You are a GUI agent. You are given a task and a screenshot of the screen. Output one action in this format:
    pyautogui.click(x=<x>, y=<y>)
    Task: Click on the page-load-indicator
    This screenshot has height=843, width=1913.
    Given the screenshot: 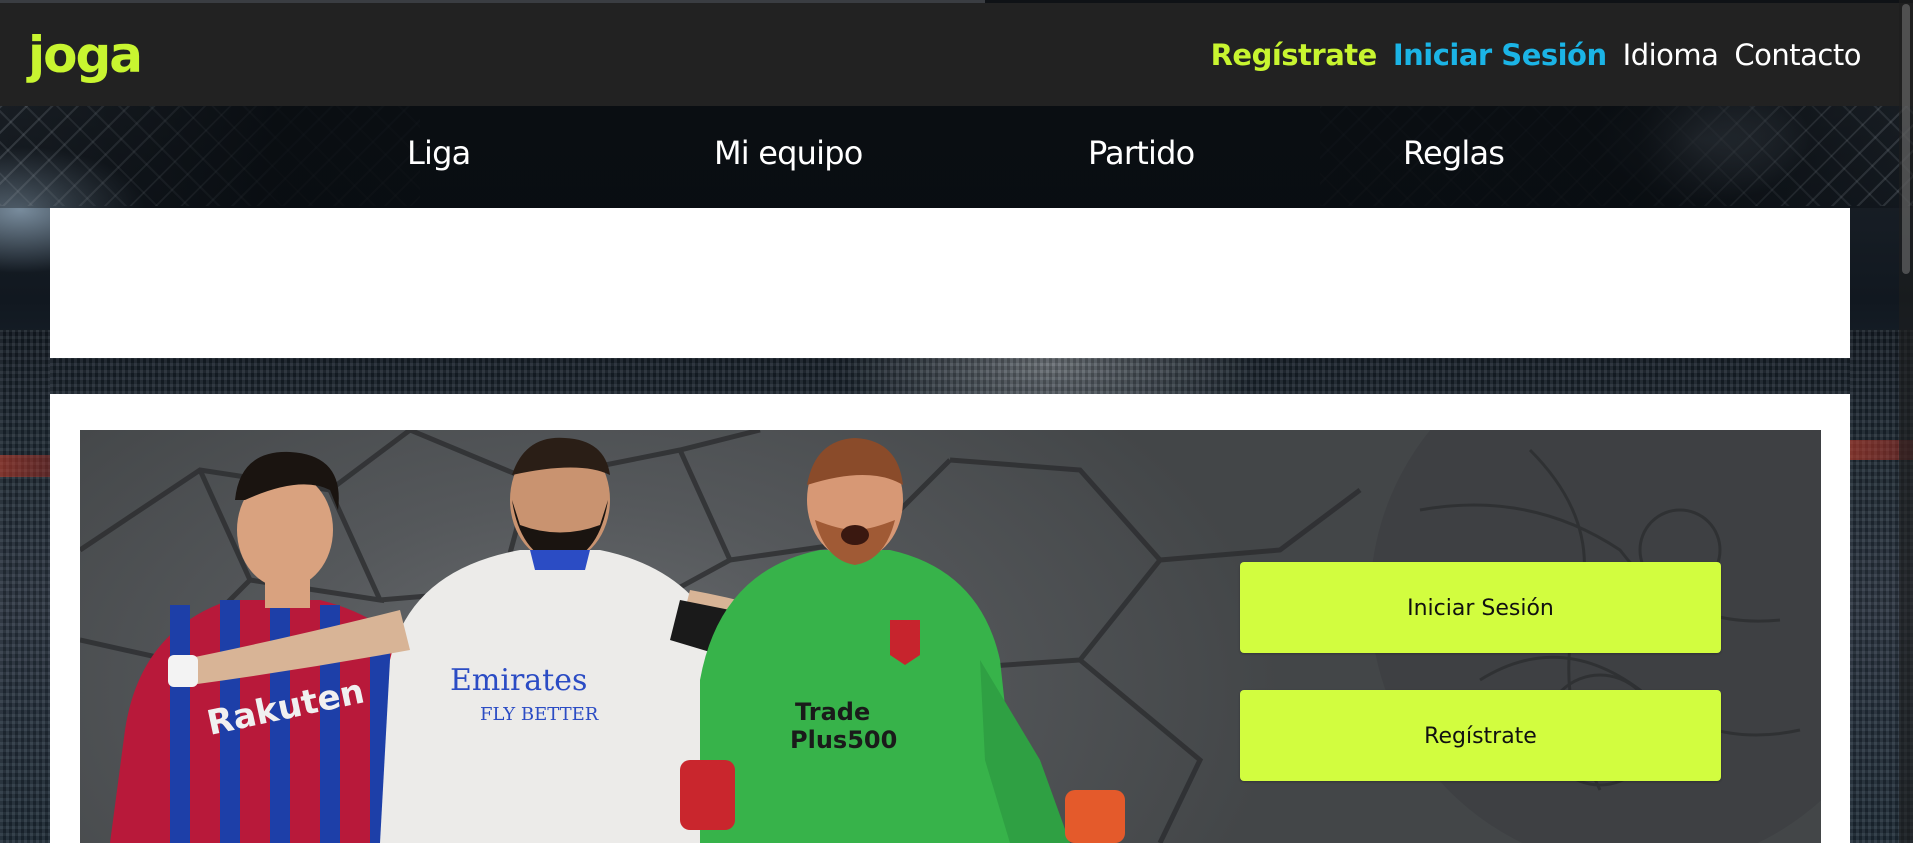 What is the action you would take?
    pyautogui.click(x=492, y=1)
    